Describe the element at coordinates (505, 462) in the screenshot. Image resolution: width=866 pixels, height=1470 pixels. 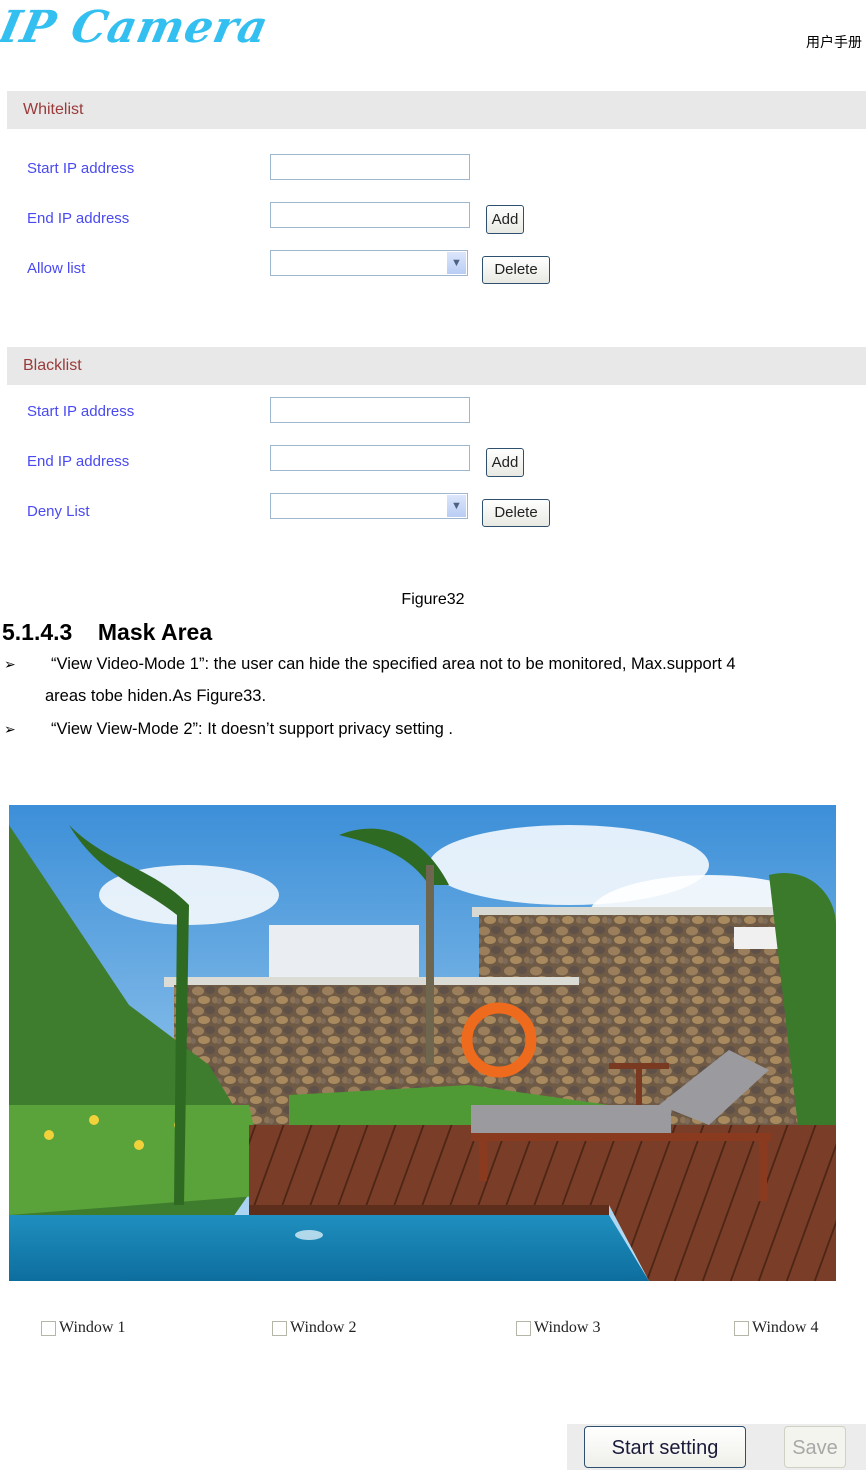
I see `blacklist-add-button: Add` at that location.